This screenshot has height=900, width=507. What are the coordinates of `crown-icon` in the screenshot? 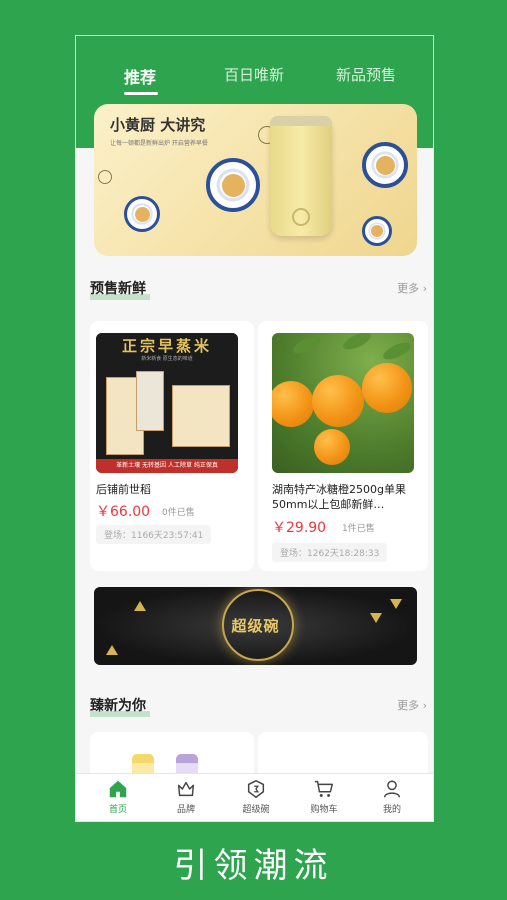 It's located at (186, 789).